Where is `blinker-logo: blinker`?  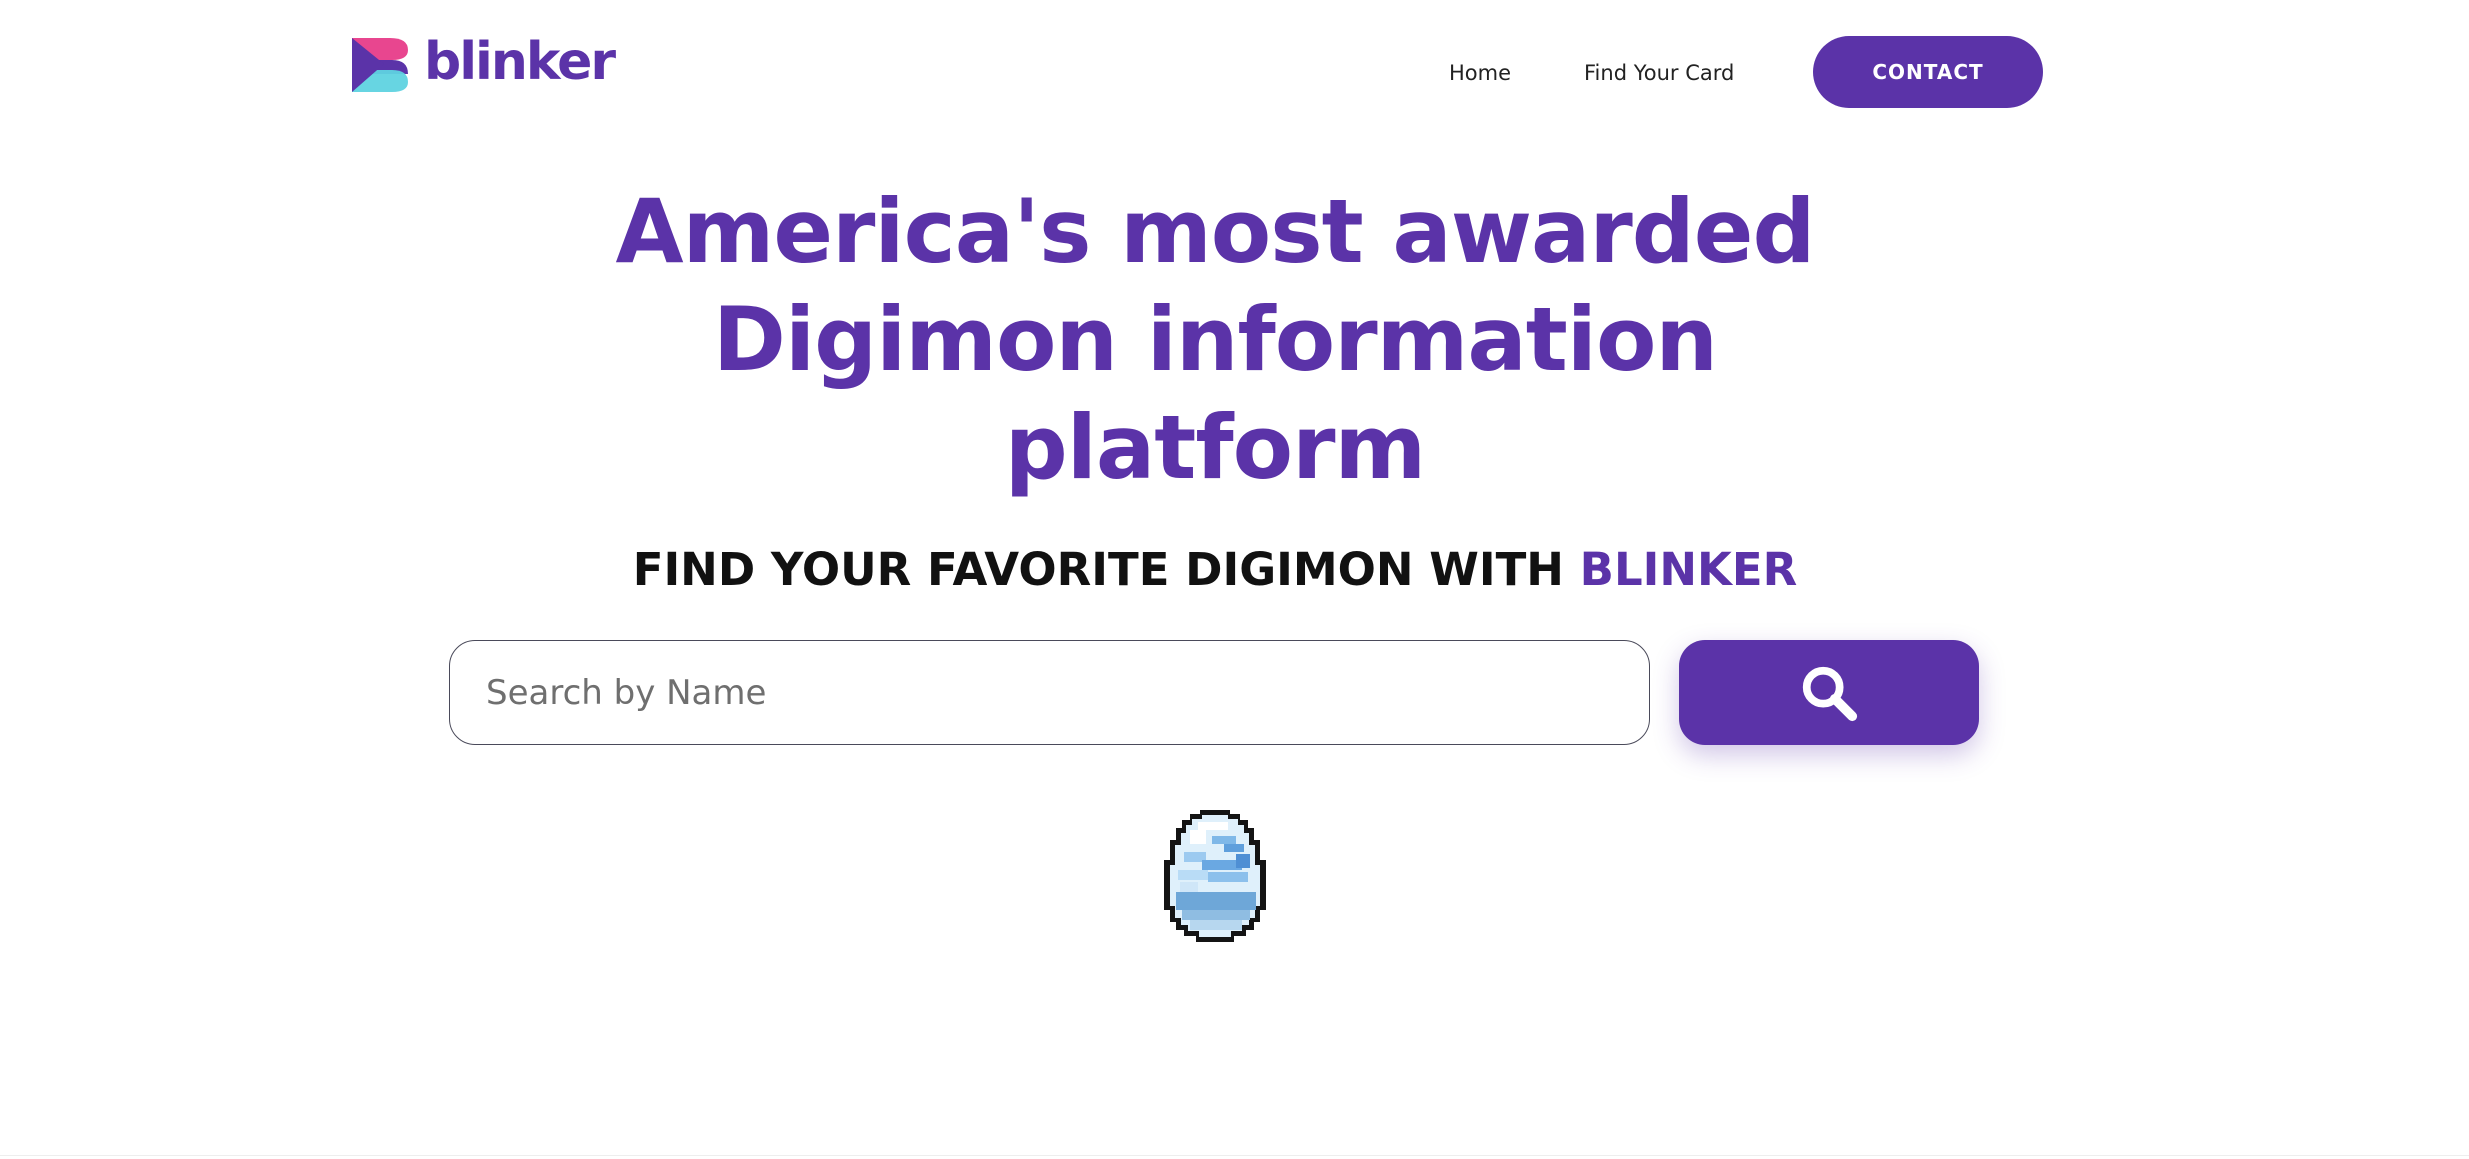
blinker-logo: blinker is located at coordinates (482, 64).